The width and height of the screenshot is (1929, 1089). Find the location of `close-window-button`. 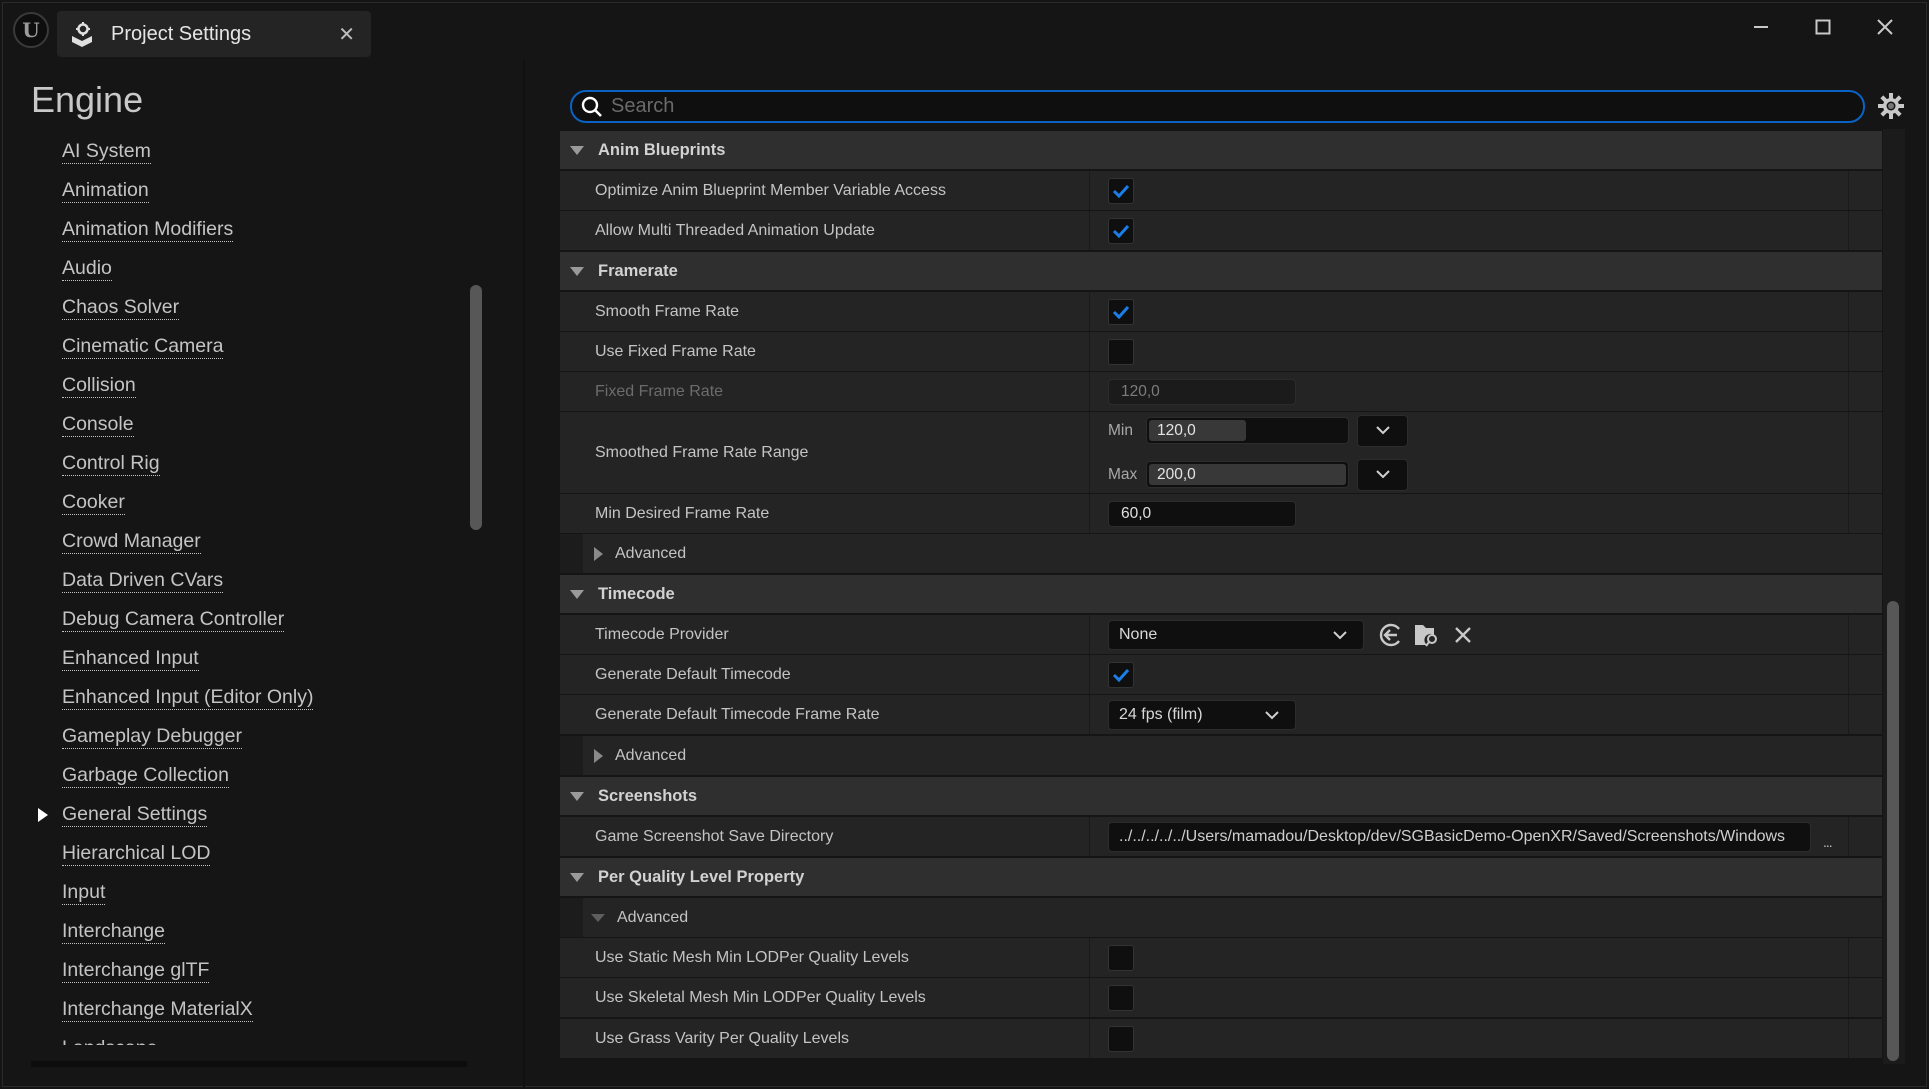

close-window-button is located at coordinates (1885, 27).